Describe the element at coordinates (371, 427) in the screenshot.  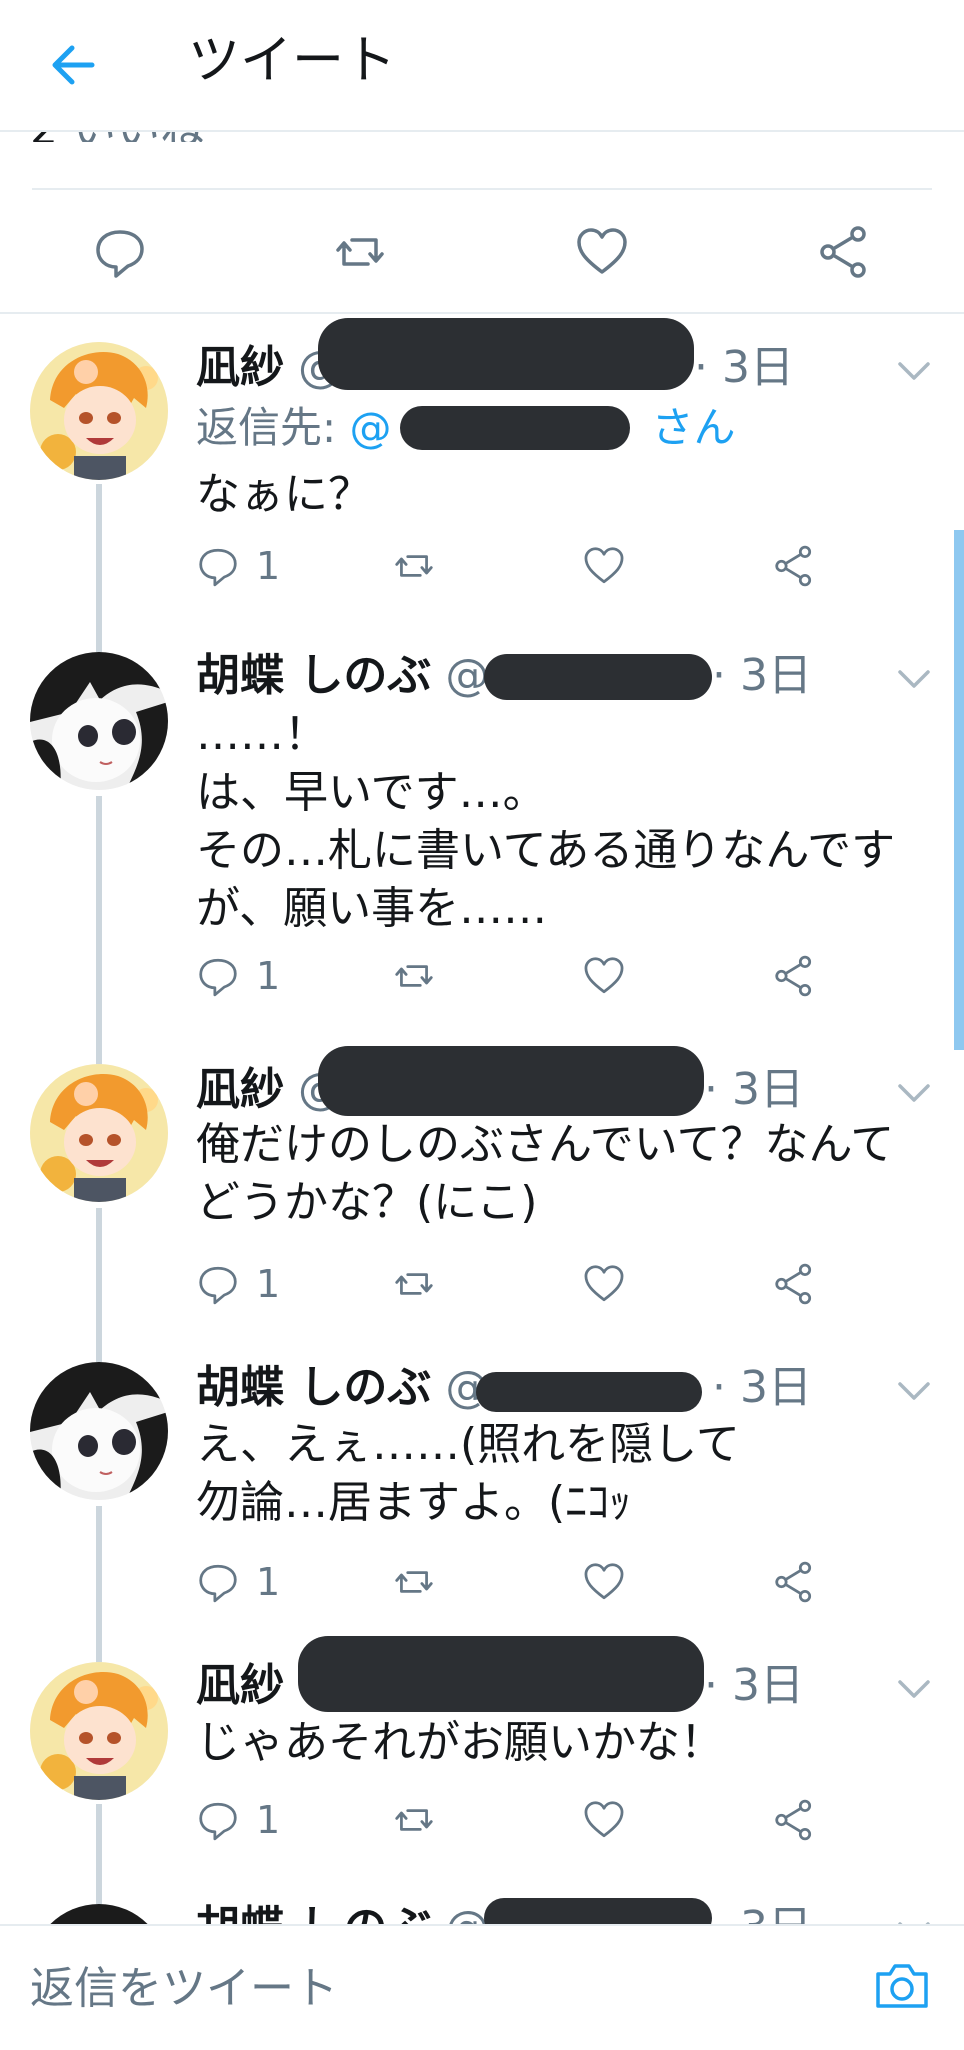
I see `reply-mention: @` at that location.